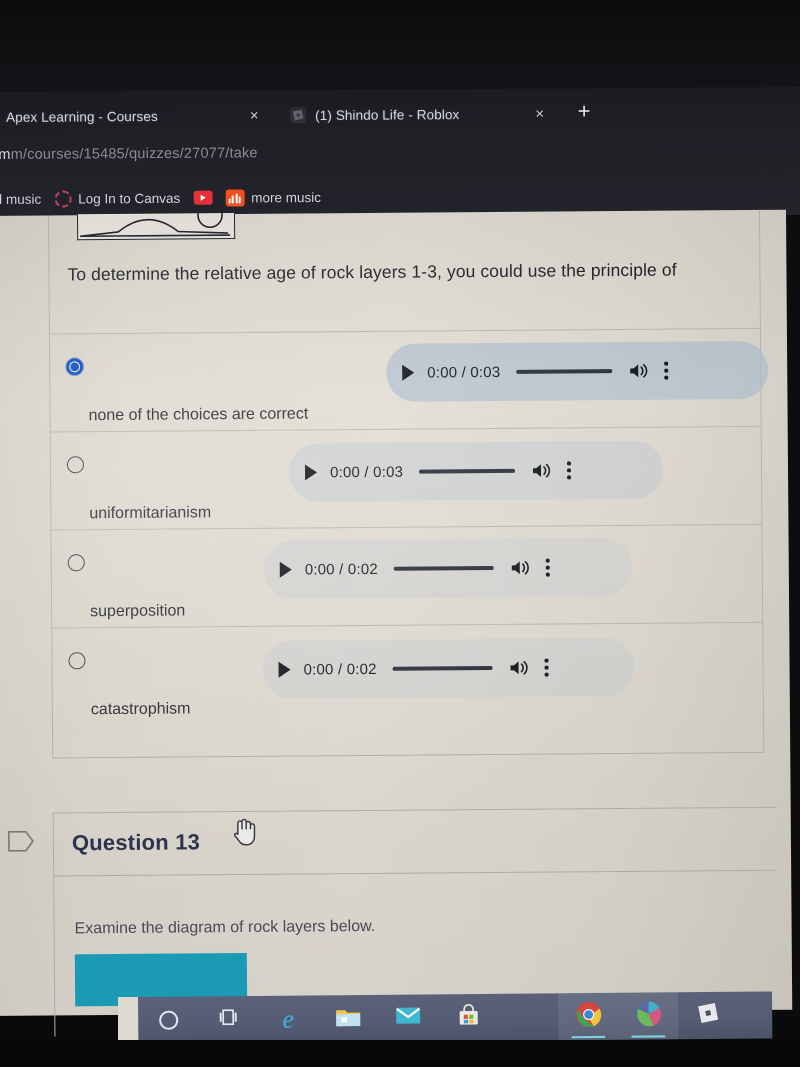 This screenshot has width=800, height=1067. I want to click on taskbar-roblox, so click(708, 1016).